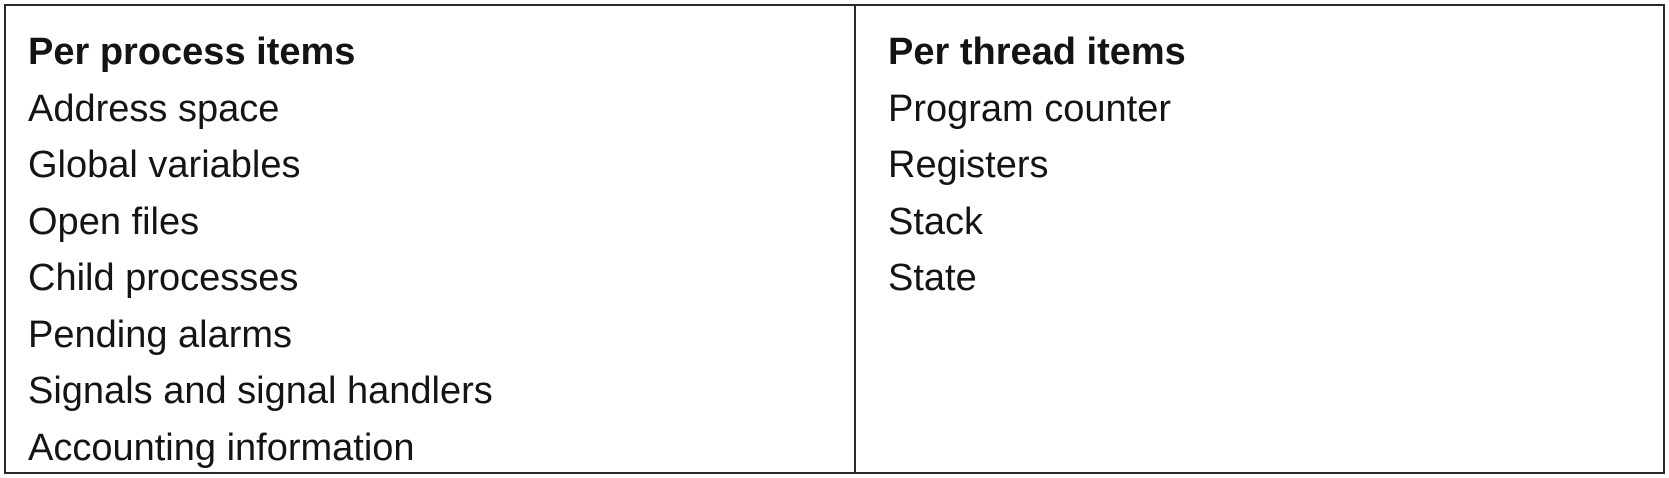 The image size is (1669, 478). What do you see at coordinates (936, 221) in the screenshot?
I see `per-thread-item: Stack` at bounding box center [936, 221].